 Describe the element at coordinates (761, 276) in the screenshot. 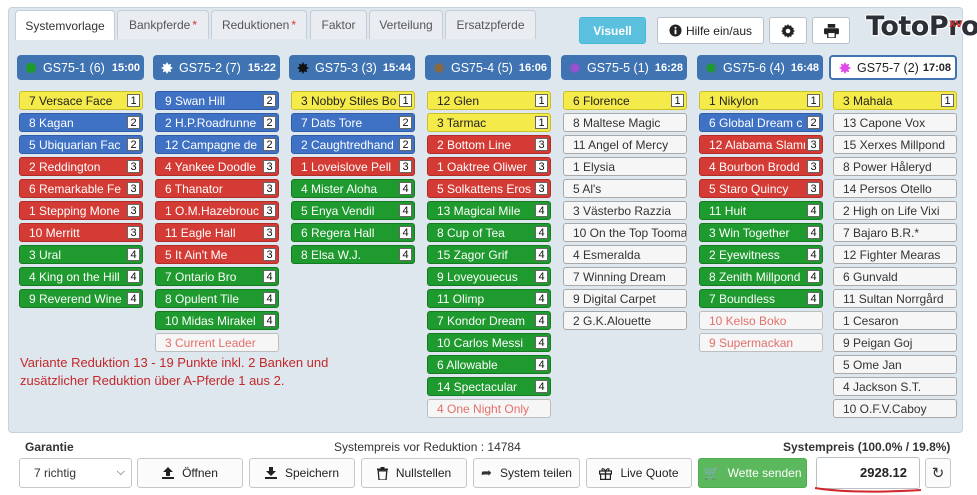

I see `horse-item: 8 Zenith Millpond 4` at that location.